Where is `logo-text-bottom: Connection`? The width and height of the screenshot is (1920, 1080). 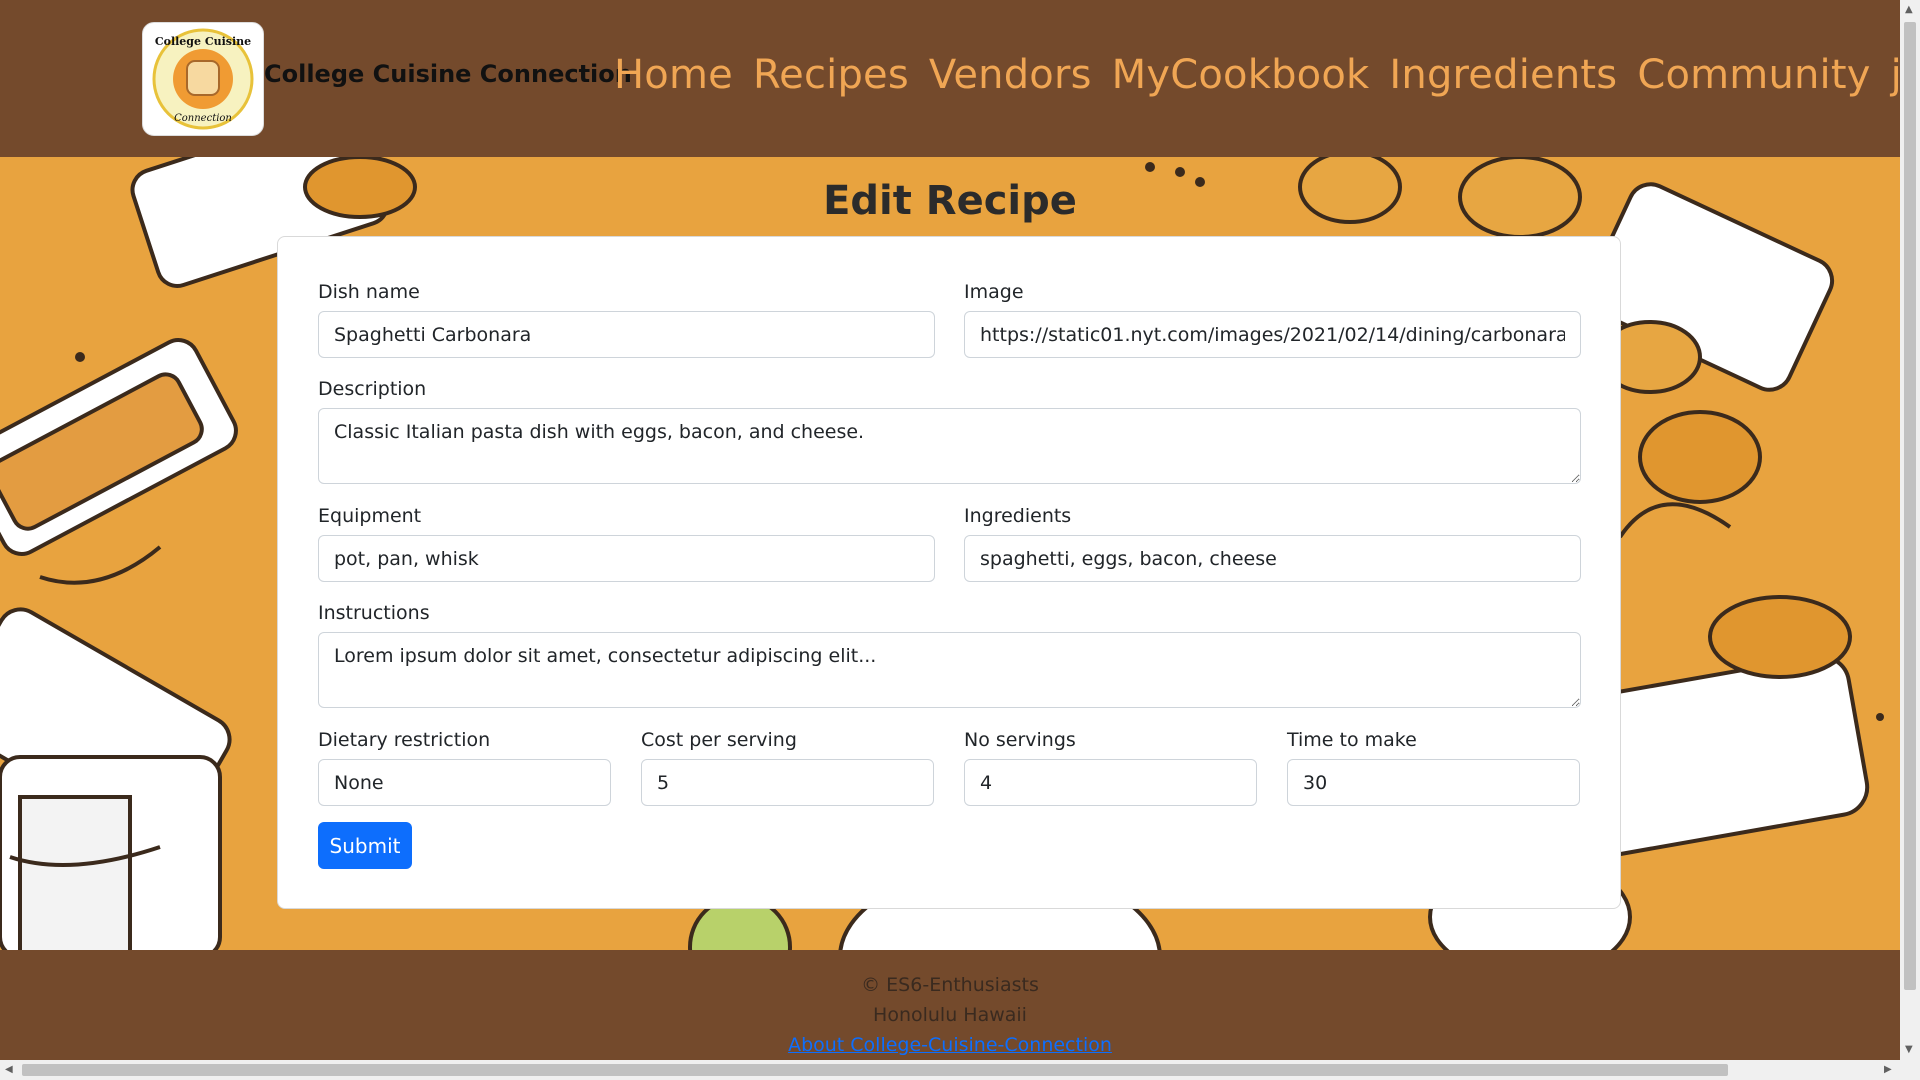 logo-text-bottom: Connection is located at coordinates (203, 118).